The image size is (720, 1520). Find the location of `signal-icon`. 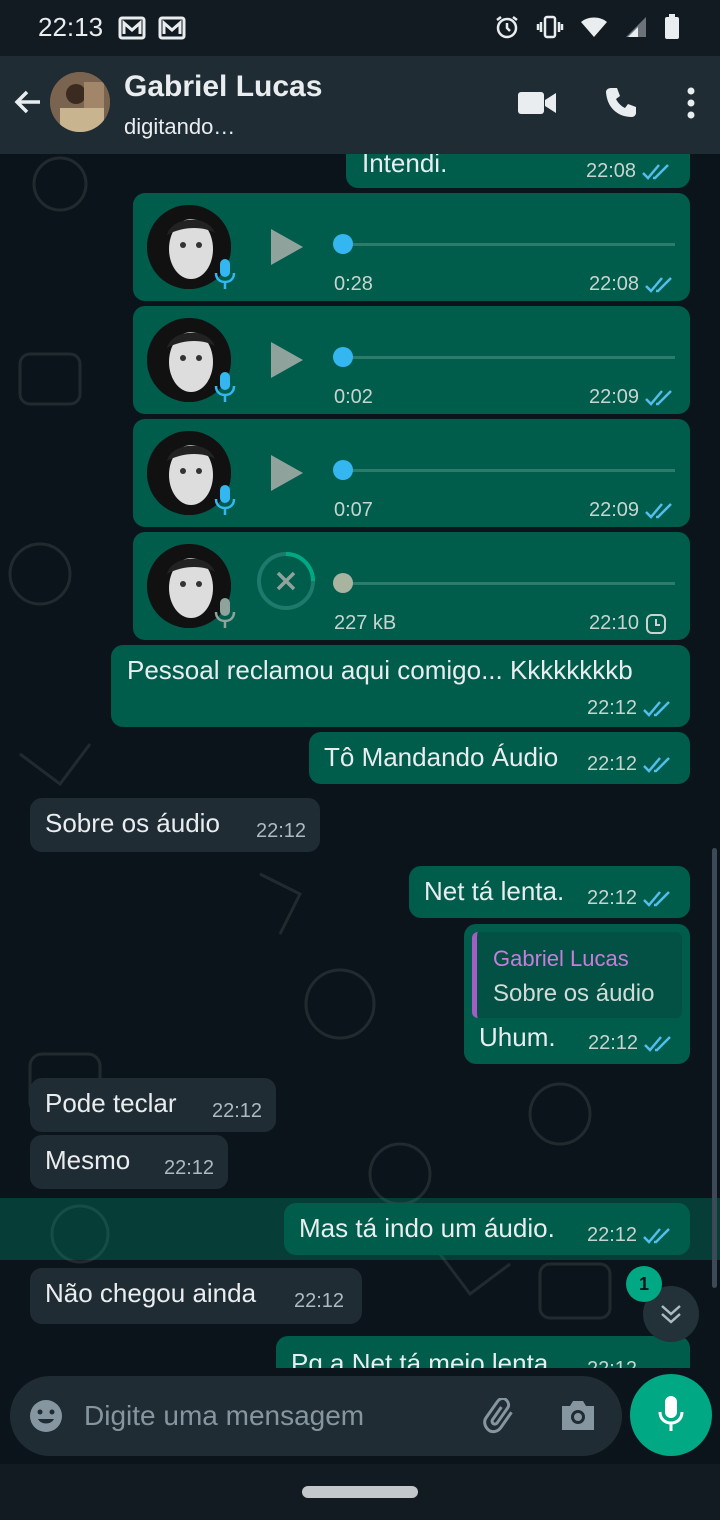

signal-icon is located at coordinates (636, 27).